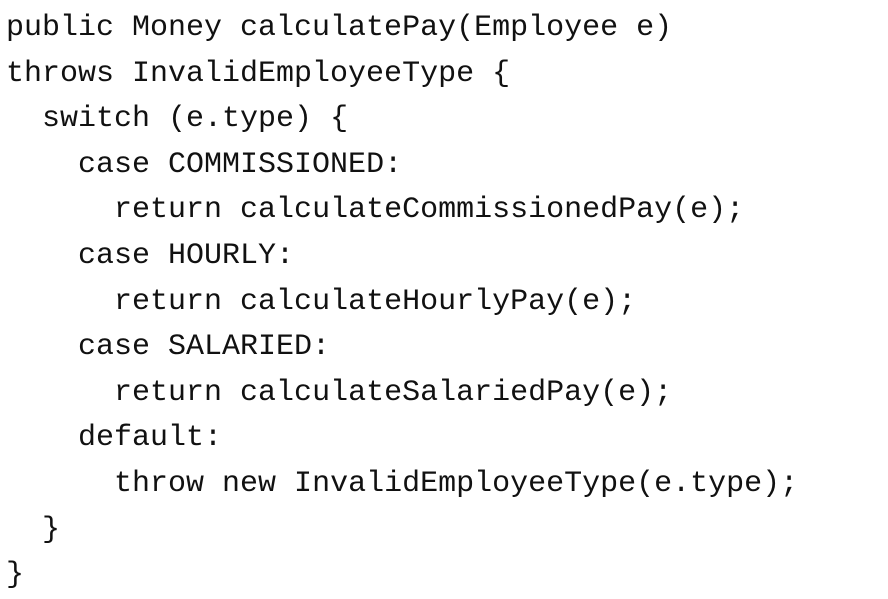  What do you see at coordinates (186, 255) in the screenshot?
I see `code-text: case HOURLY:` at bounding box center [186, 255].